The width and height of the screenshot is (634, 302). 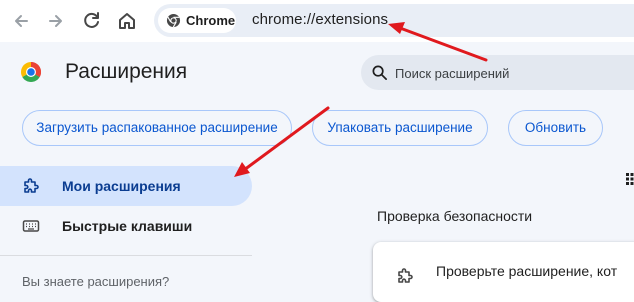 I want to click on search-input, so click(x=510, y=73).